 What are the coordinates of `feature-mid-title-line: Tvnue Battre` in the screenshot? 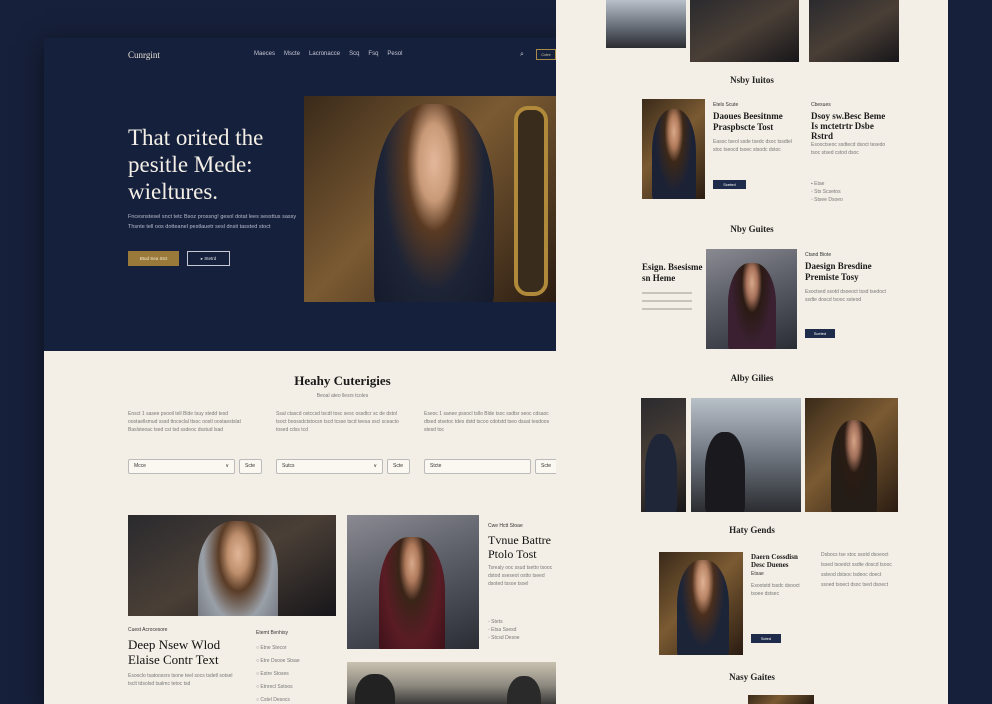 It's located at (519, 540).